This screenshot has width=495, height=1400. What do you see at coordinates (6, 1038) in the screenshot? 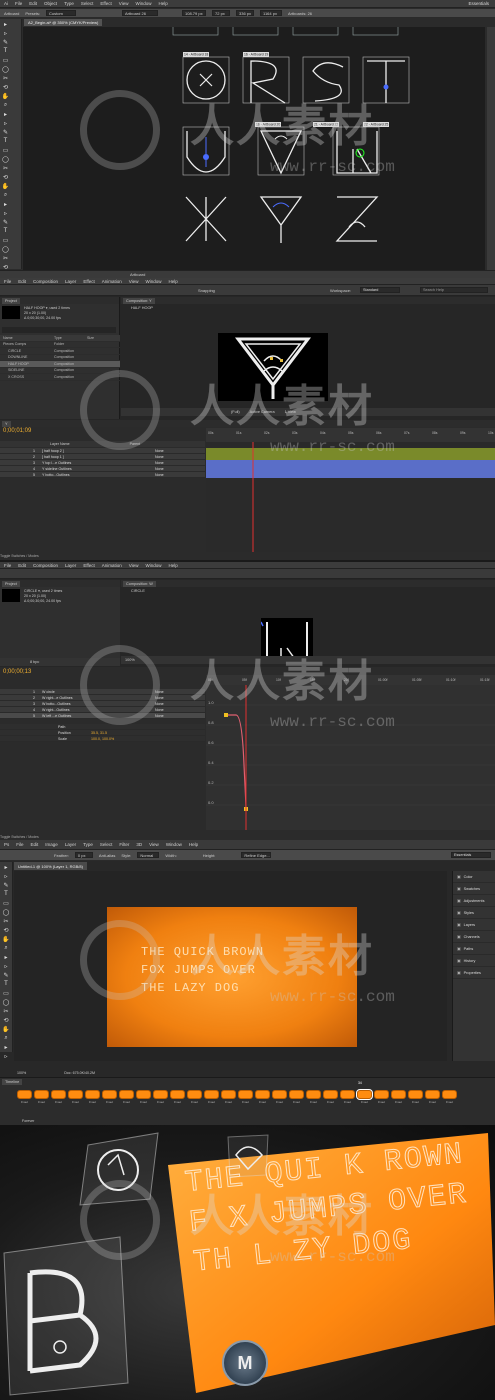
I see `tool-icon: ⌕` at bounding box center [6, 1038].